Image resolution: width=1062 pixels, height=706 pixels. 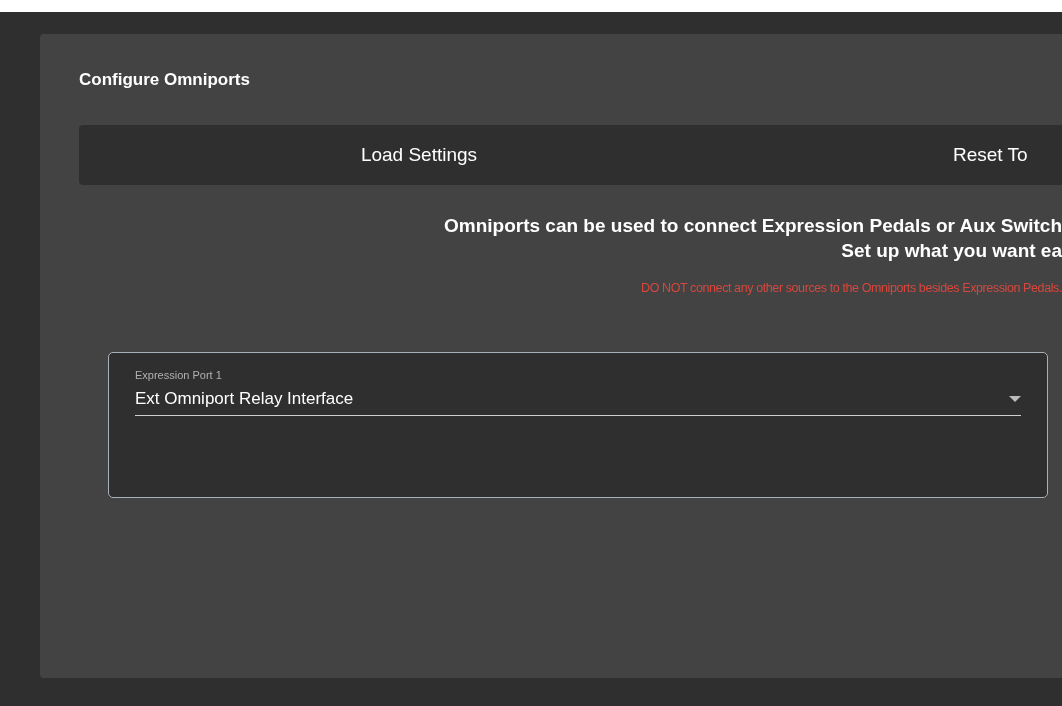 I want to click on port-select: Expression Port 1 Ext Omniport Relay Interface, so click(x=578, y=392).